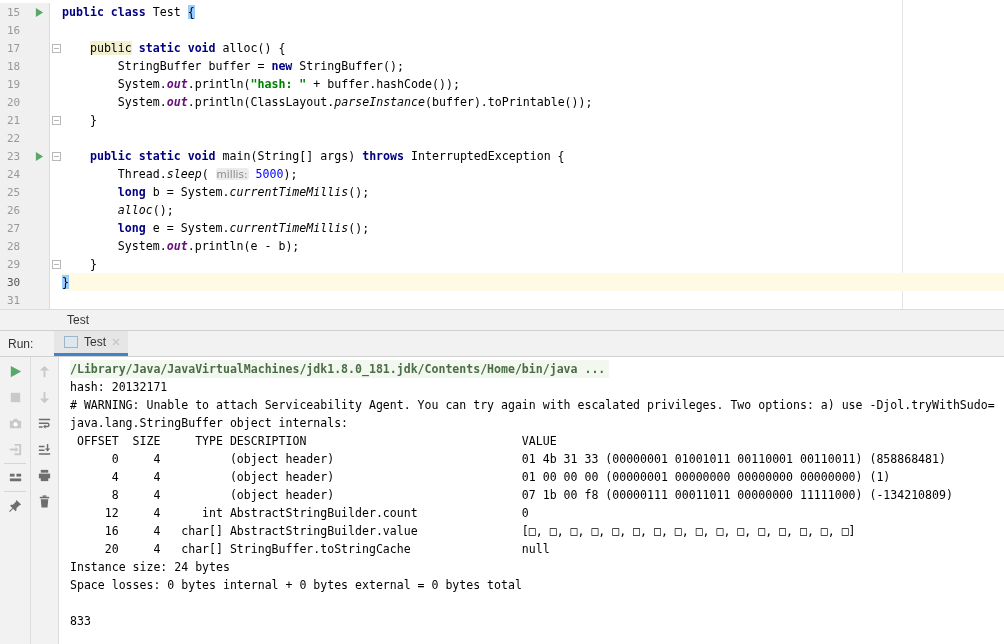  Describe the element at coordinates (326, 156) in the screenshot. I see `code-line: public static void main(String[] args) throws InterruptedException {` at that location.